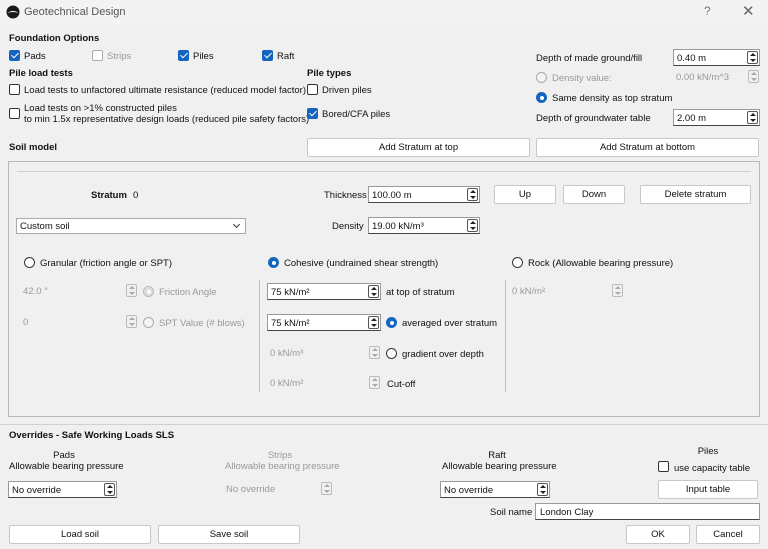  I want to click on title-bar: Geotechnical Design ? ✕, so click(384, 12).